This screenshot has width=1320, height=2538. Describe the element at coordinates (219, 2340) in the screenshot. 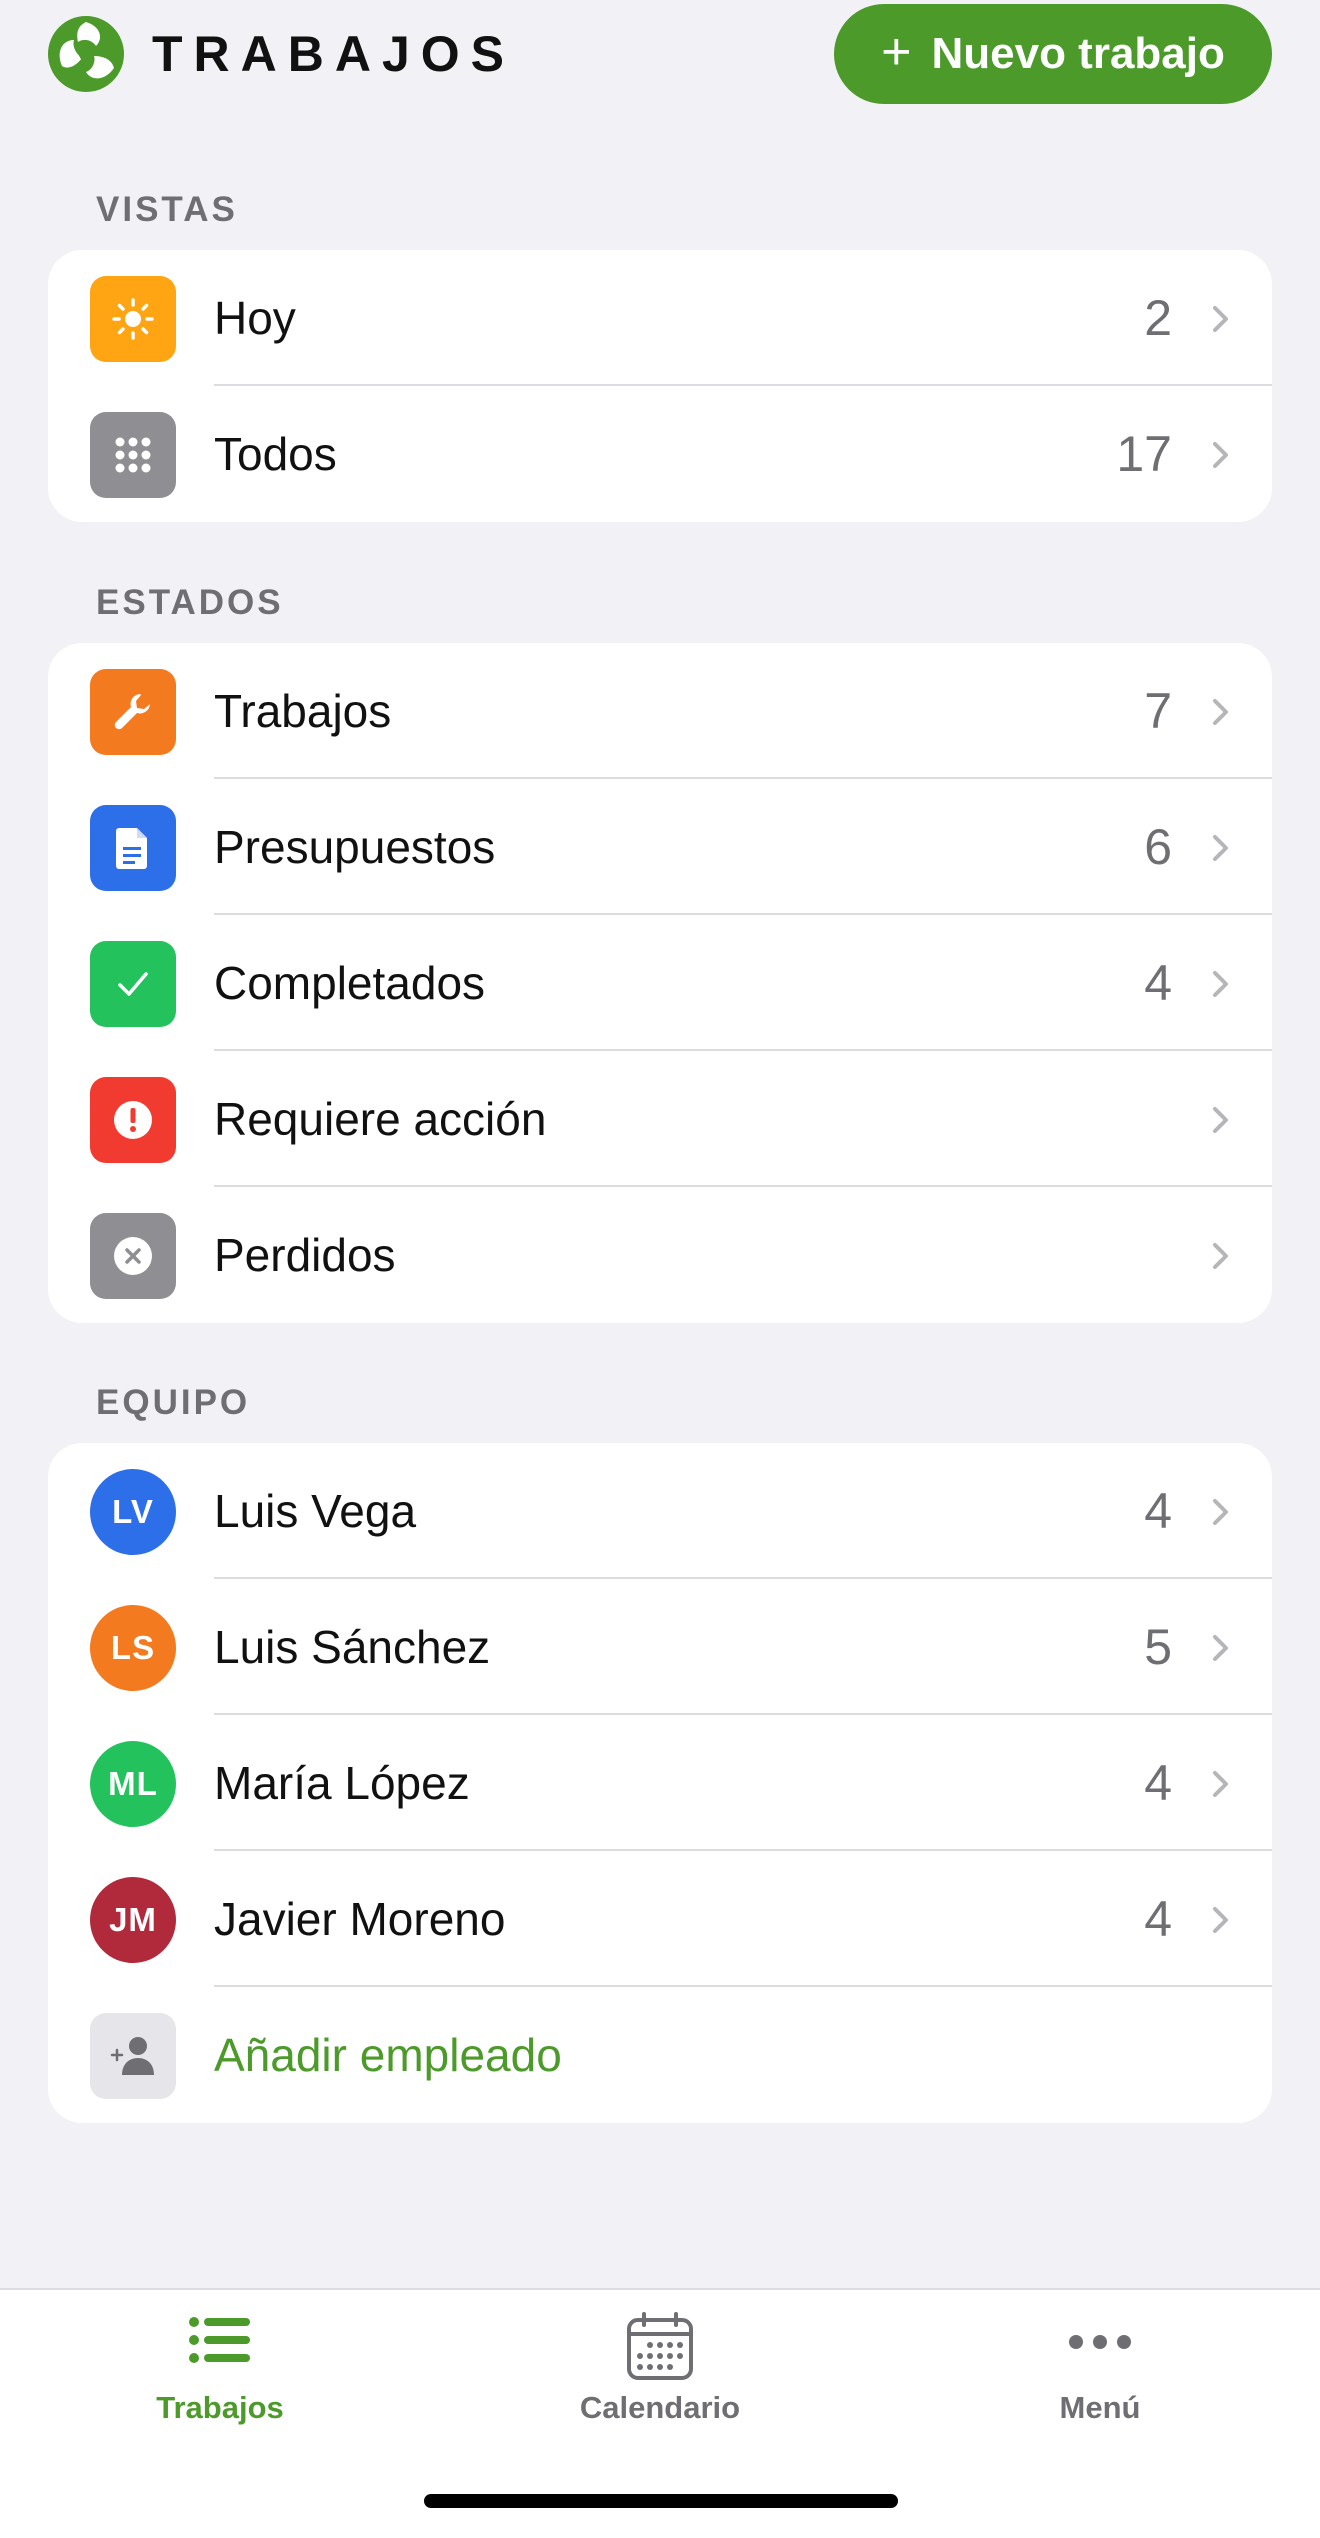

I see `list-icon` at that location.